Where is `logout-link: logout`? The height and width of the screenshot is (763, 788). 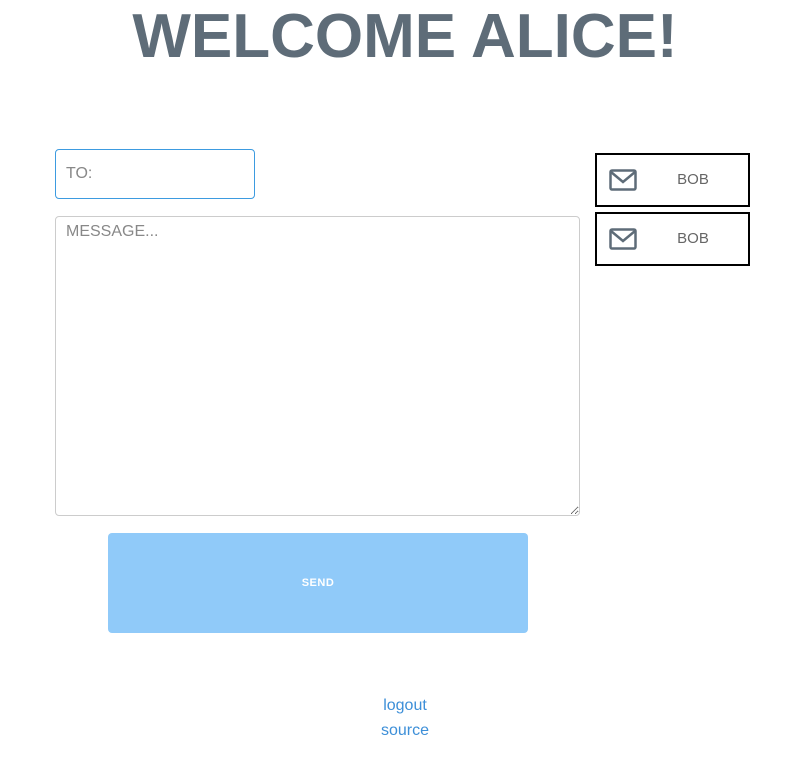
logout-link: logout is located at coordinates (394, 706).